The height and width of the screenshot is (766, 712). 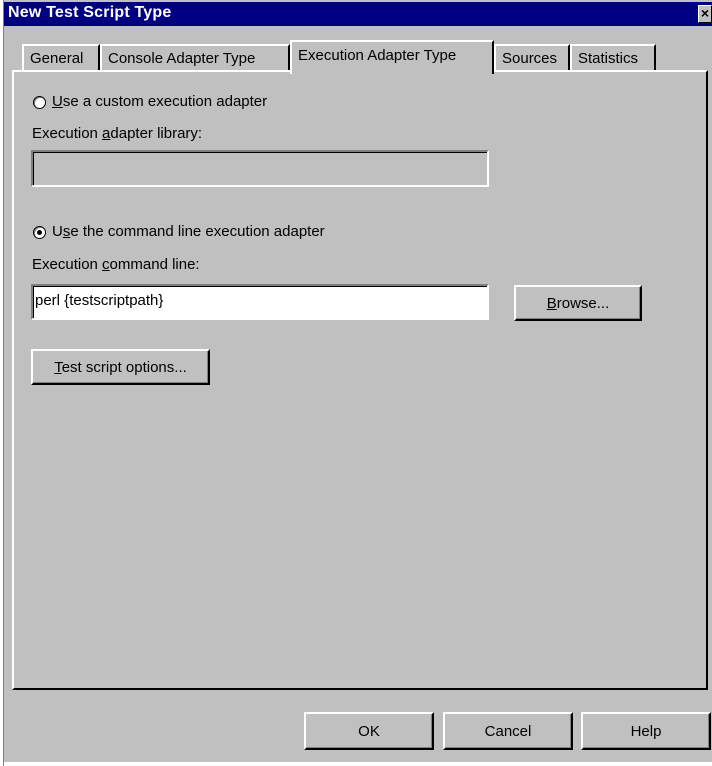 I want to click on tab-statistics: Statistics, so click(x=613, y=58).